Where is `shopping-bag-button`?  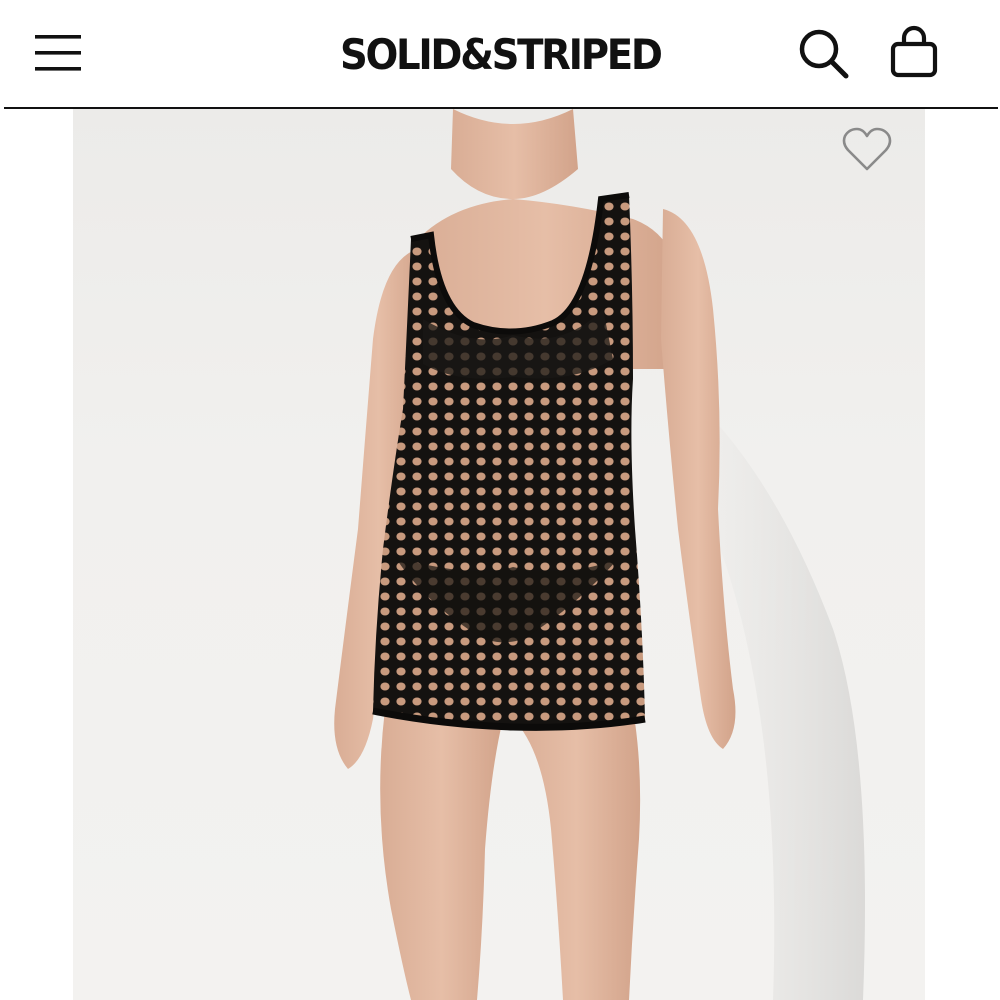 shopping-bag-button is located at coordinates (914, 53).